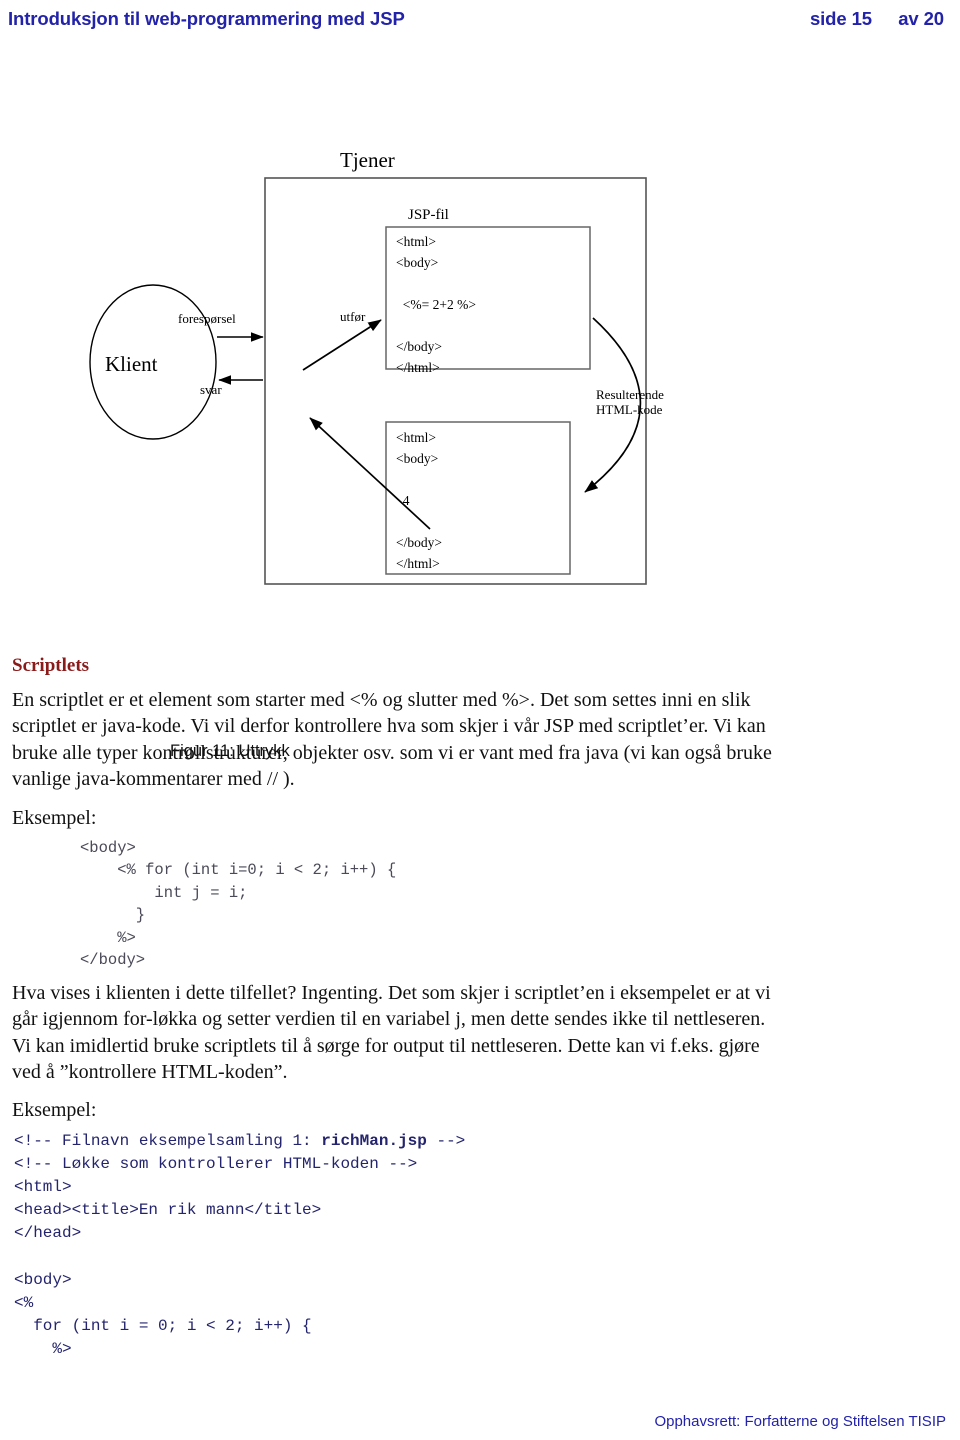 The width and height of the screenshot is (960, 1440). I want to click on label-request: forespørsel, so click(207, 318).